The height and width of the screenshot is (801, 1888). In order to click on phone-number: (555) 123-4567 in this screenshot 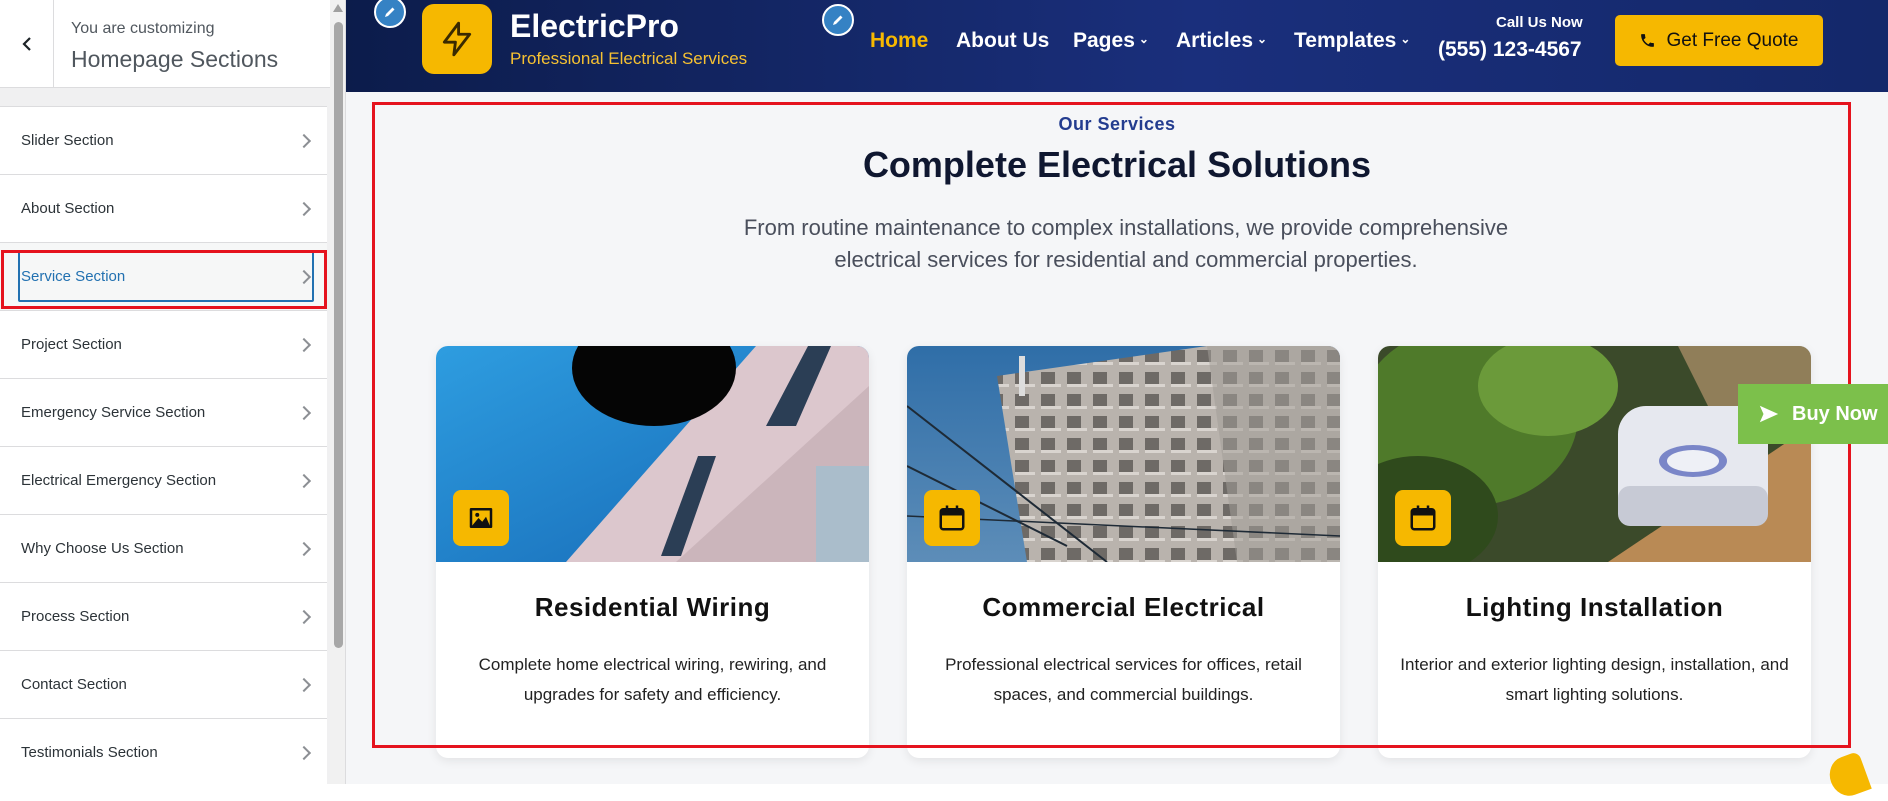, I will do `click(1510, 50)`.